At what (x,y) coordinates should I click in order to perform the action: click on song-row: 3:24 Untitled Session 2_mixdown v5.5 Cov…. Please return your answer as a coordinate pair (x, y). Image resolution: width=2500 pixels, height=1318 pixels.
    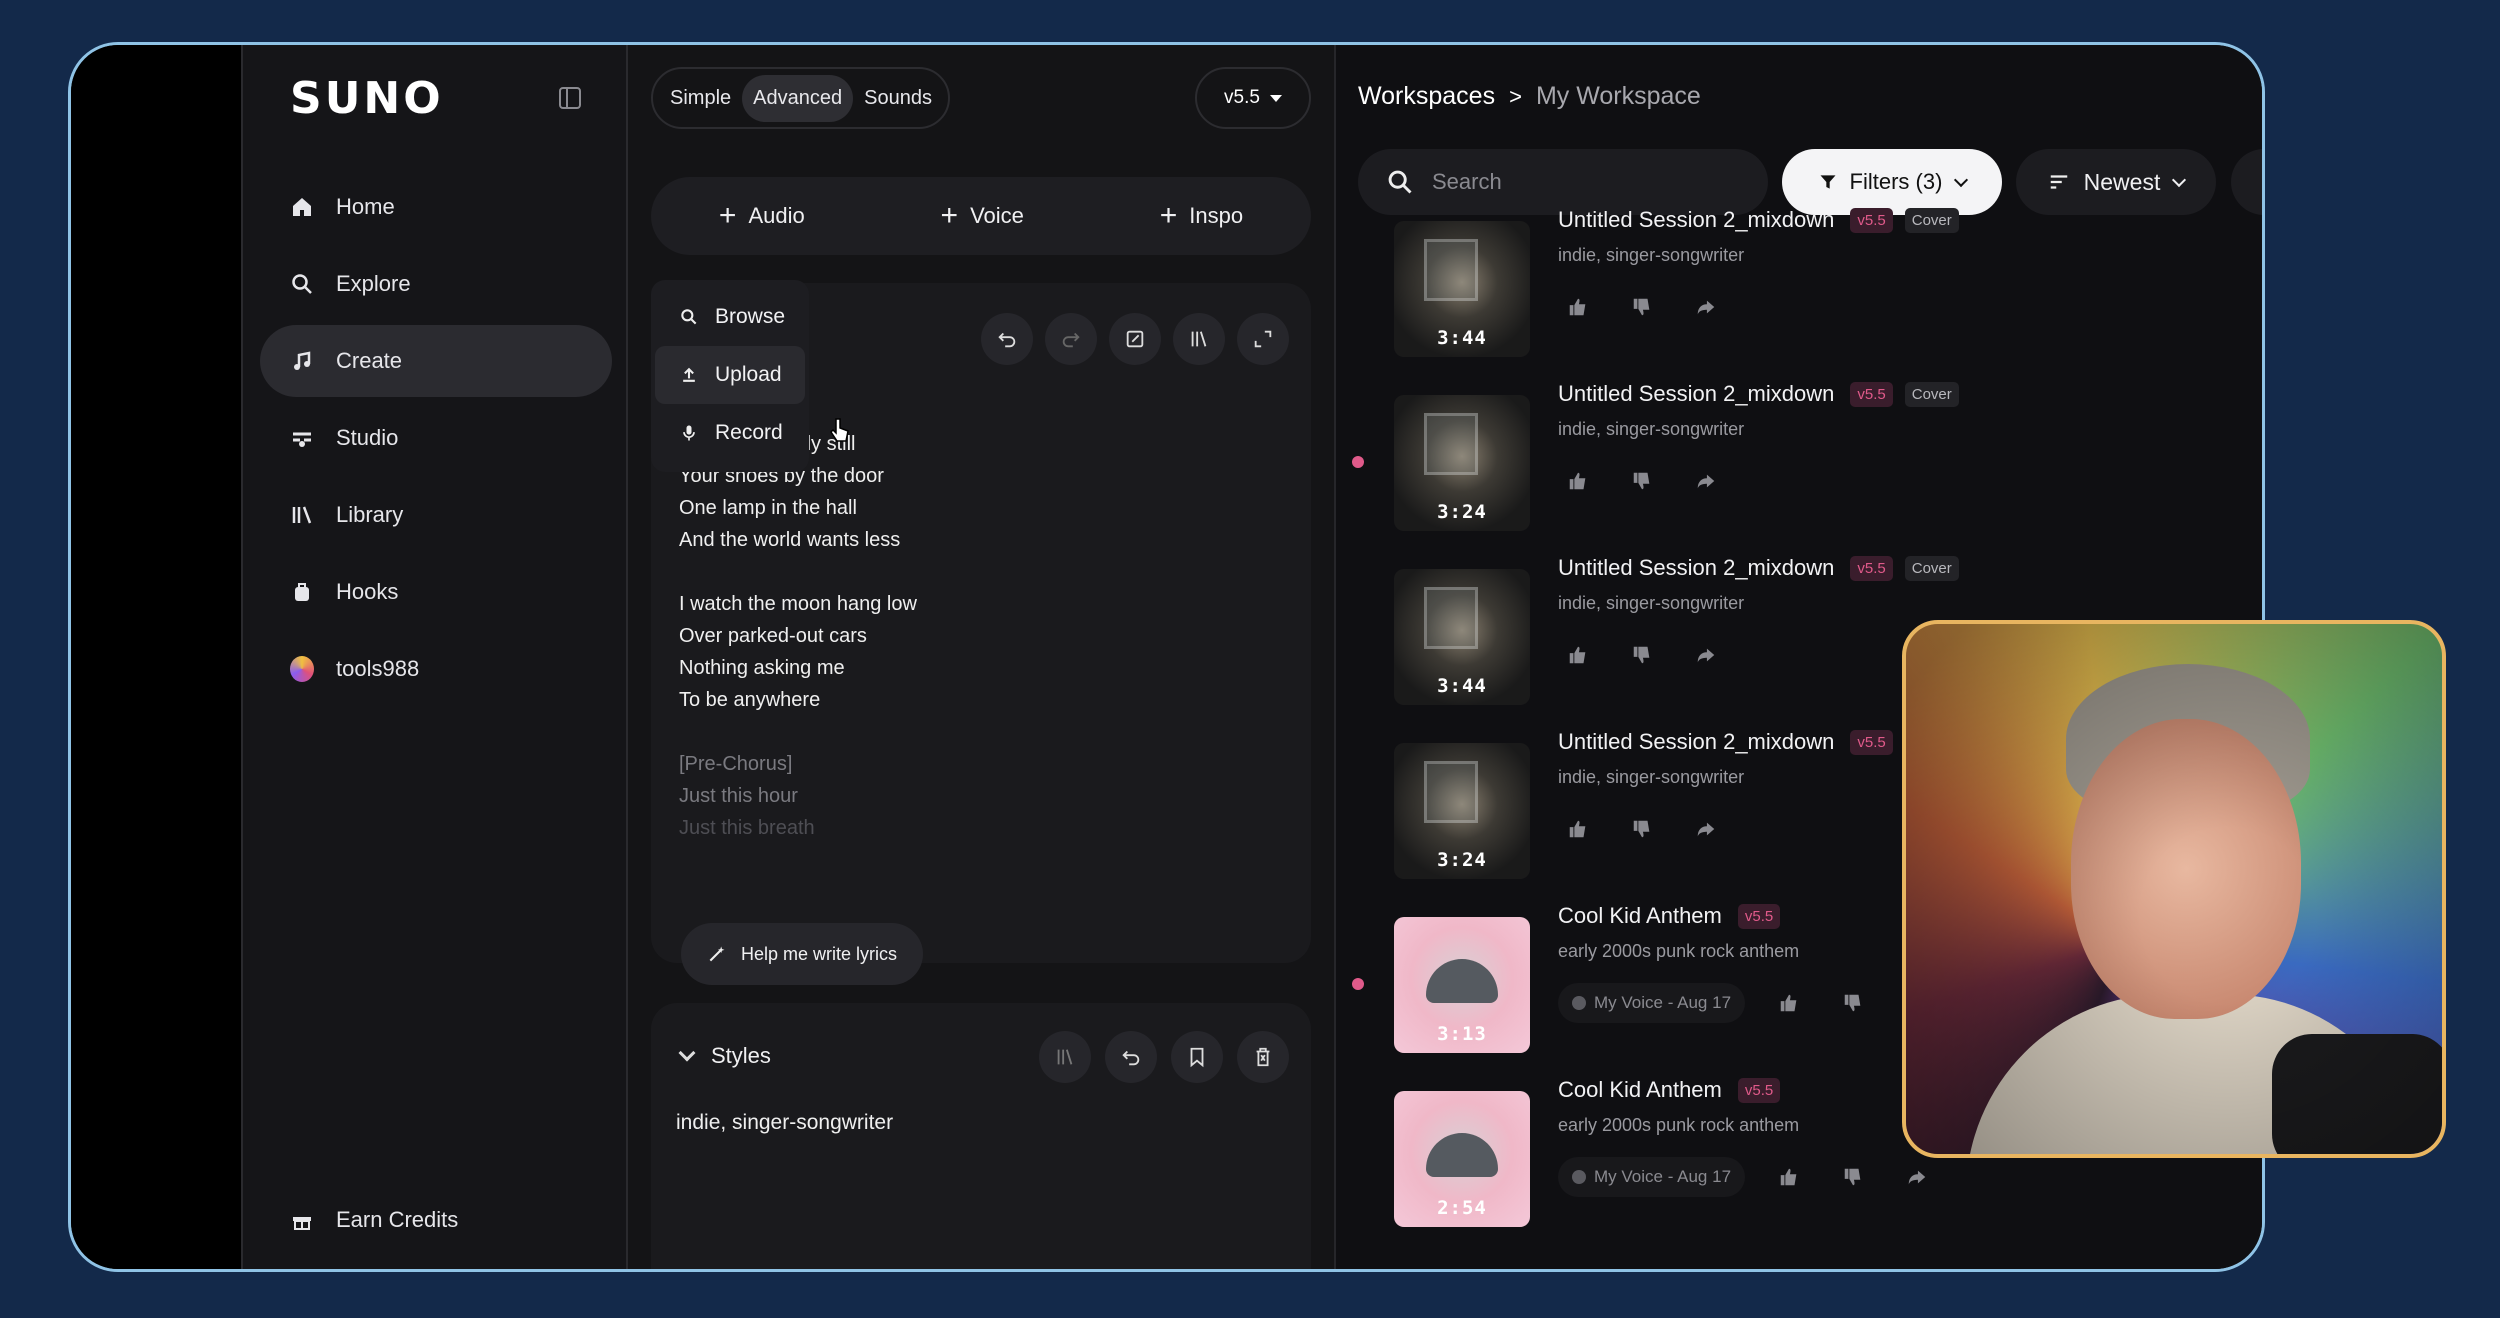
    Looking at the image, I should click on (1799, 468).